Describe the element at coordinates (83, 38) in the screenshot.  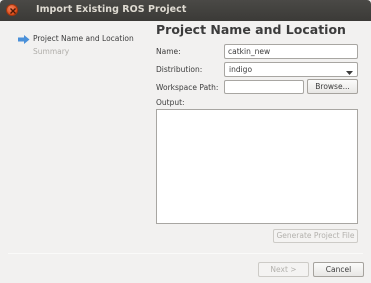
I see `sidebar-item-label: Project Name and Location` at that location.